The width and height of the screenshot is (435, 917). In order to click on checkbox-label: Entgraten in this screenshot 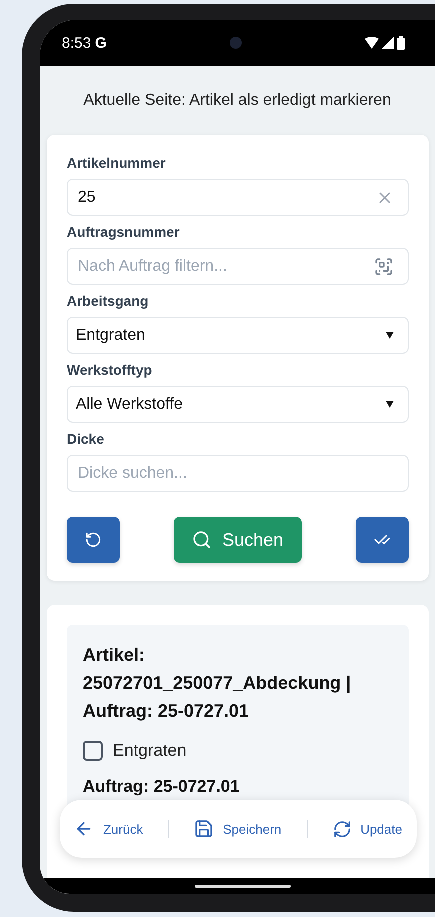, I will do `click(150, 751)`.